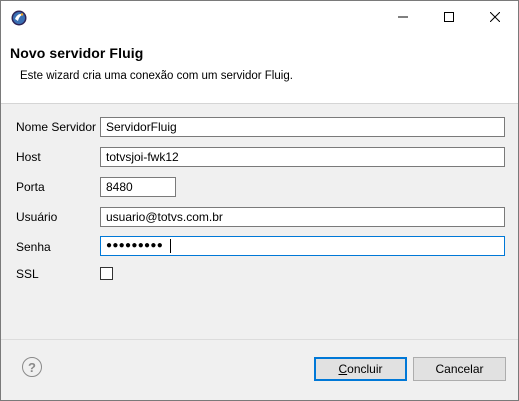 The height and width of the screenshot is (401, 519). Describe the element at coordinates (30, 187) in the screenshot. I see `port-label: Porta` at that location.